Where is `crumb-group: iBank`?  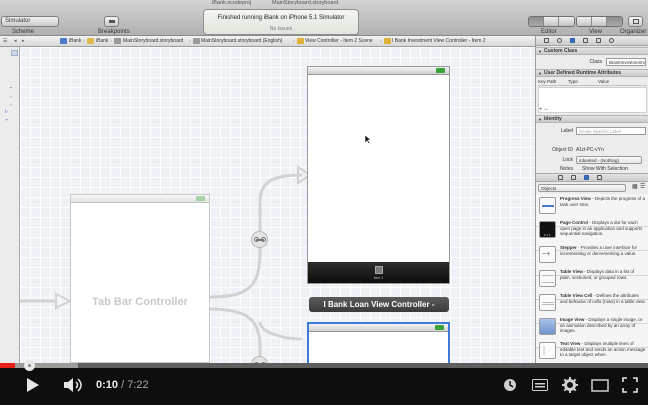
crumb-group: iBank is located at coordinates (102, 41).